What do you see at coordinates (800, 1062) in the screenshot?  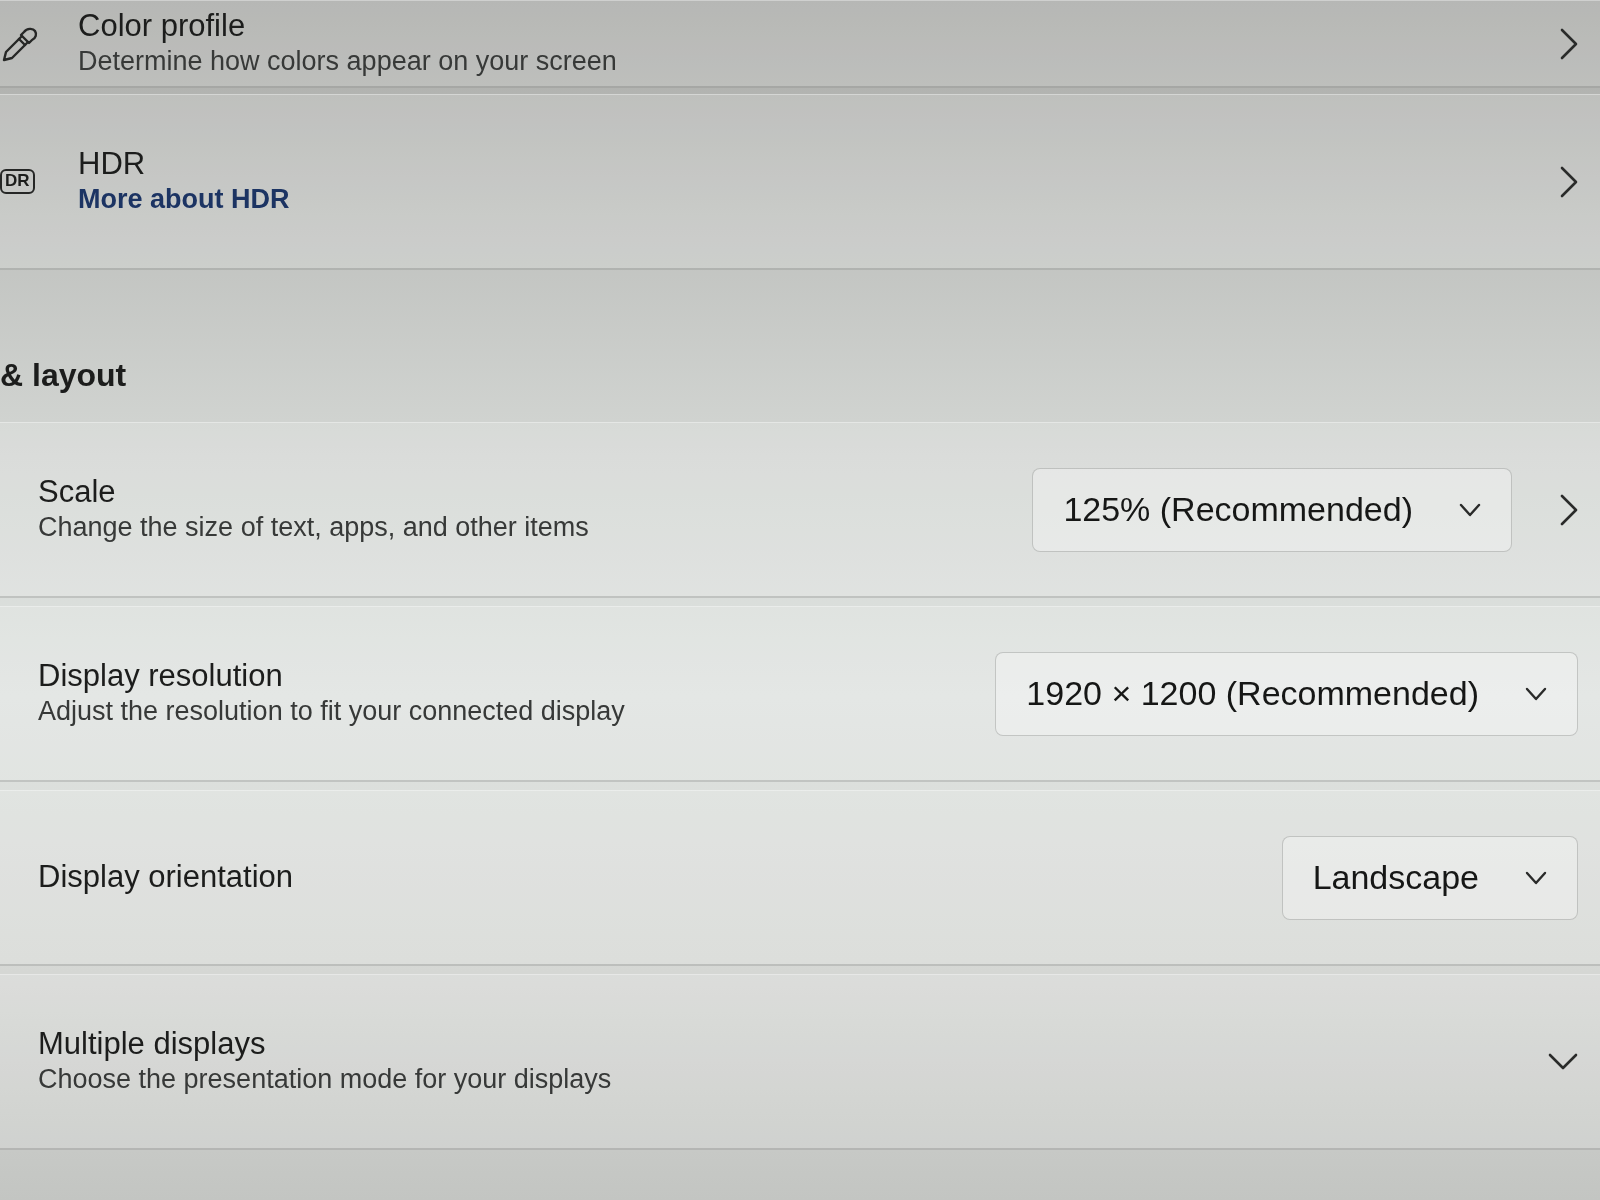 I see `settings-card: Multiple displays Choose the presentation mode for your displays` at bounding box center [800, 1062].